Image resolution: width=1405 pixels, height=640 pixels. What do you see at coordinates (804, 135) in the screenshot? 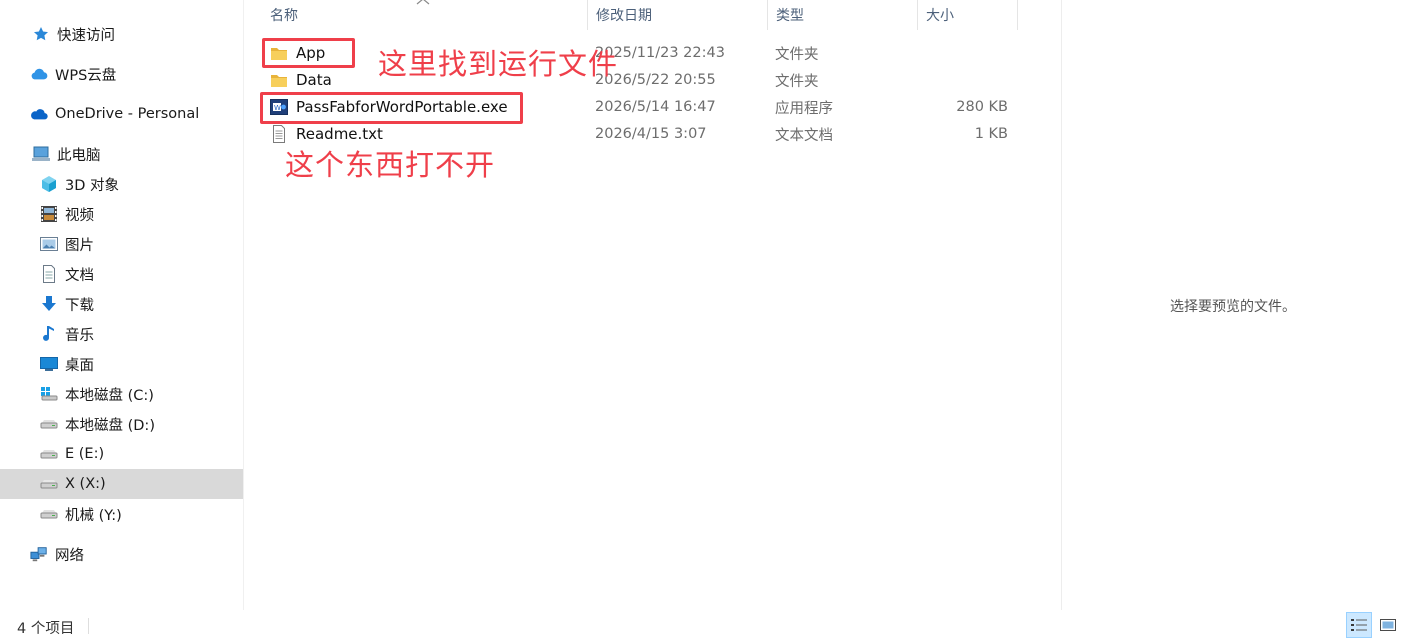
I see `file-type: 文本文档` at bounding box center [804, 135].